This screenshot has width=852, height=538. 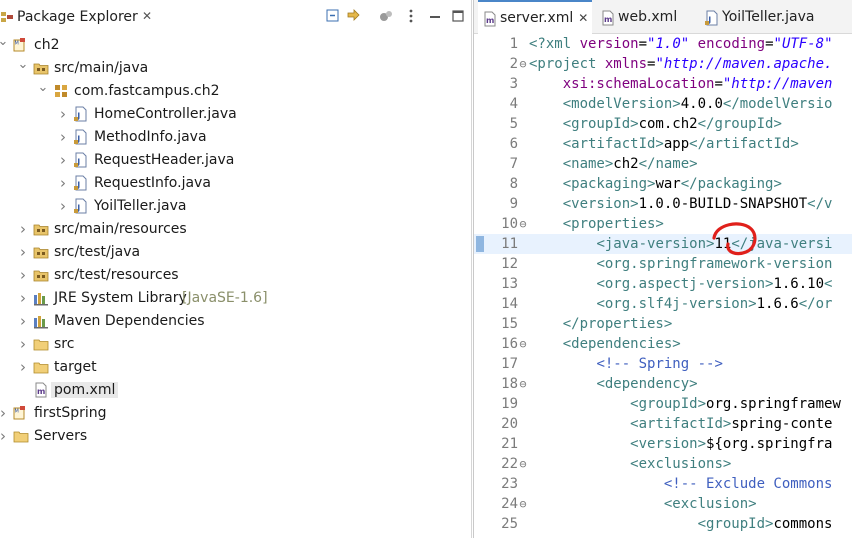 I want to click on code-line: 1 <?xml version="1.0" encoding="UTF-8", so click(x=663, y=44).